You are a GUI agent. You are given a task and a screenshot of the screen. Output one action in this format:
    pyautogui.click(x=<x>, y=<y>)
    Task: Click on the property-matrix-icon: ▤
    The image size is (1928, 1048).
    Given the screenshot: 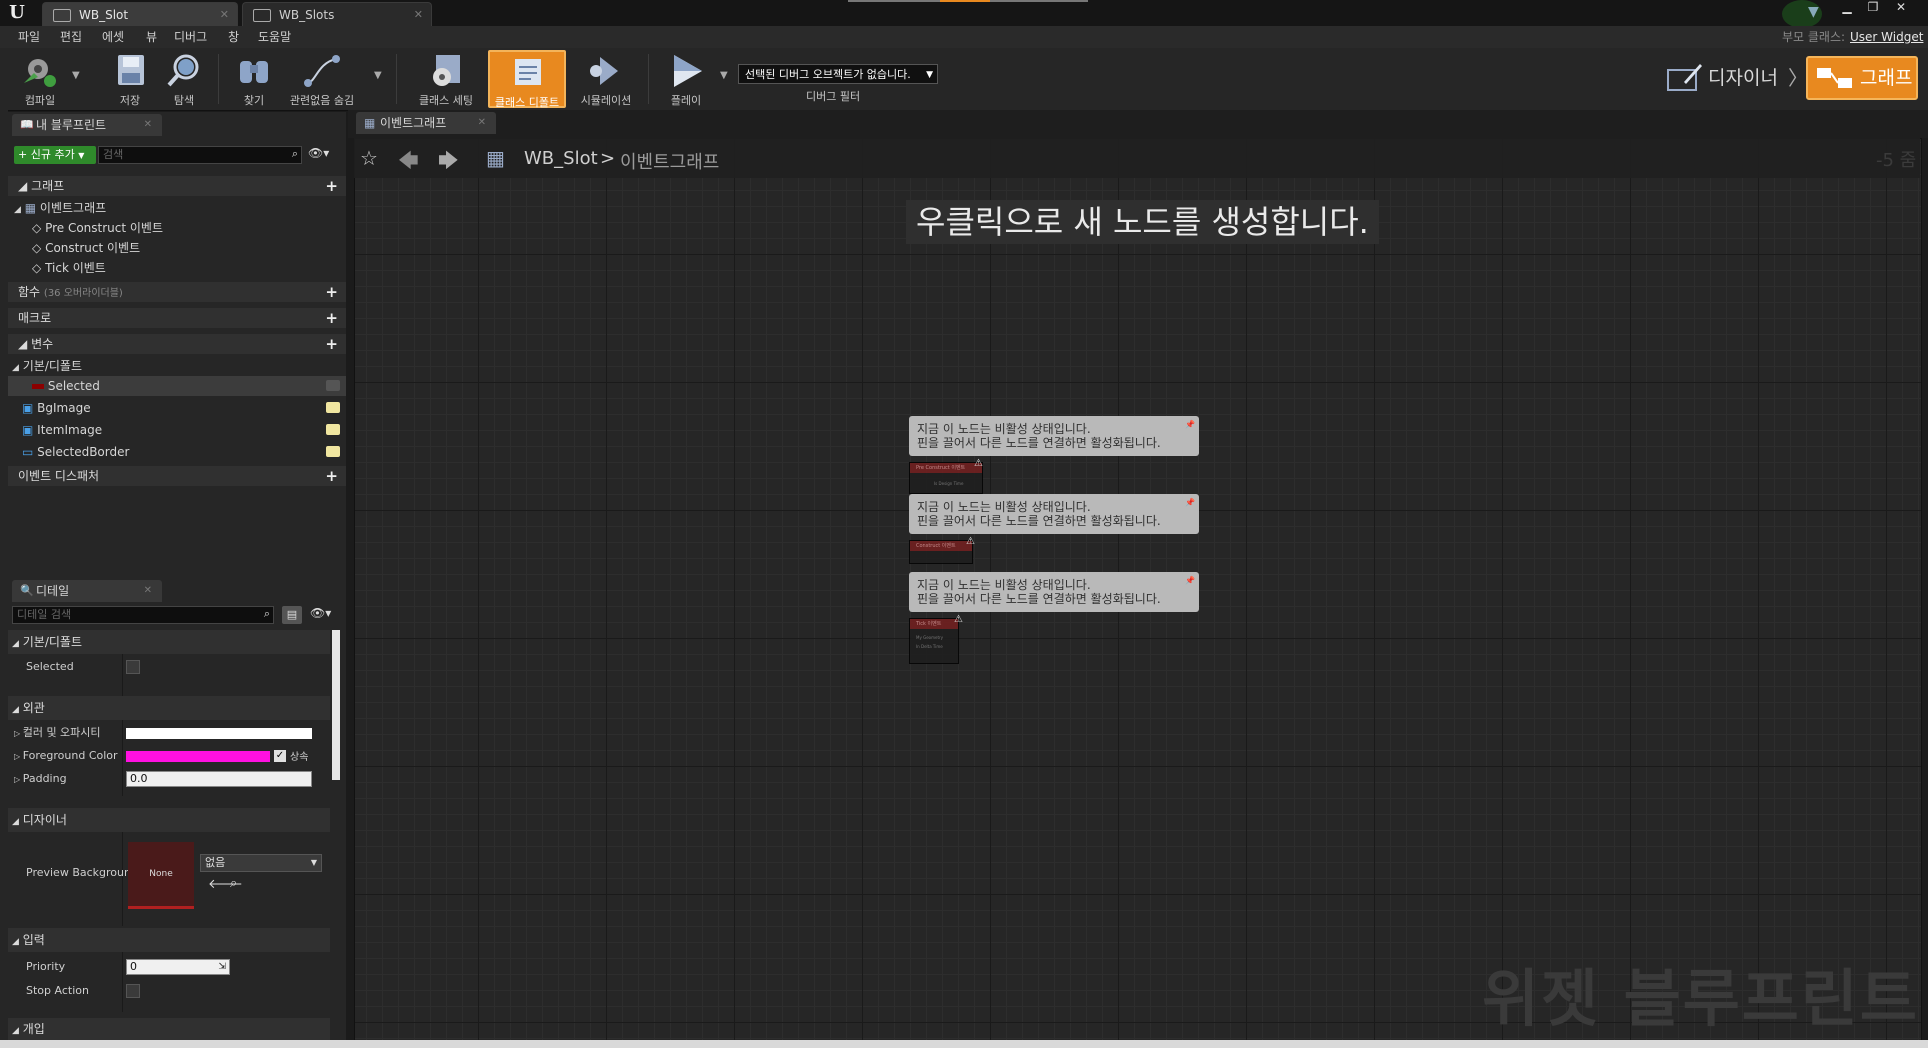 What is the action you would take?
    pyautogui.click(x=292, y=615)
    